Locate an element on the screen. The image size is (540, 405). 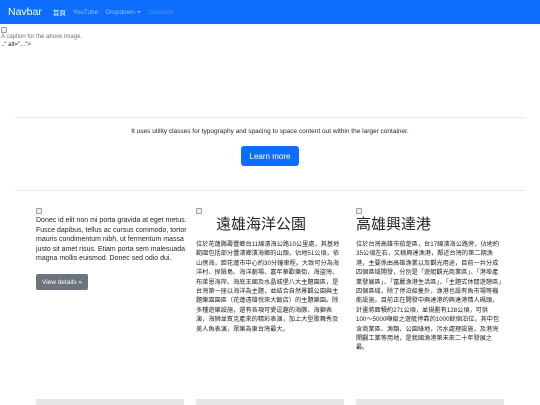
figure-caption: A caption for the above image. is located at coordinates (42, 37).